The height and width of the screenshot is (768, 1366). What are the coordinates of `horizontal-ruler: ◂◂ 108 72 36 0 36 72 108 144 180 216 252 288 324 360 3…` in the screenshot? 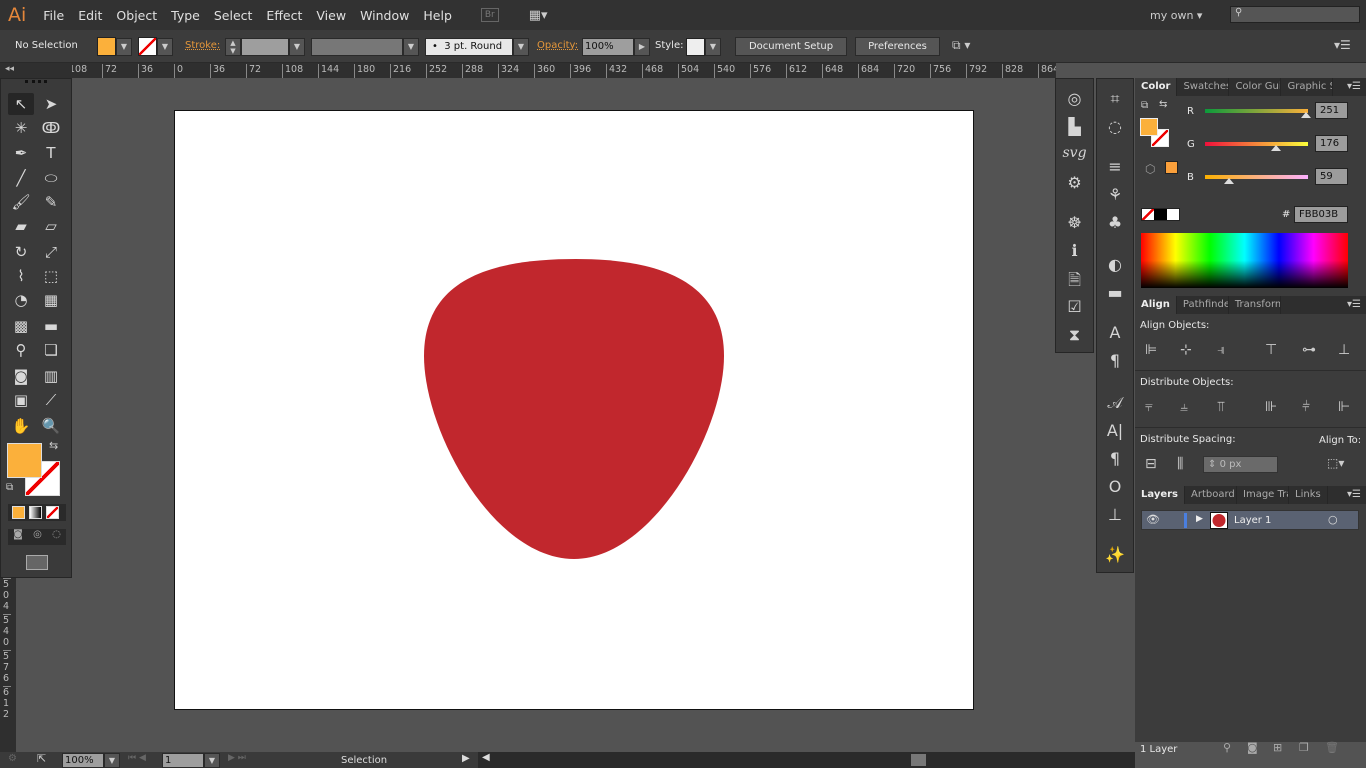 It's located at (528, 70).